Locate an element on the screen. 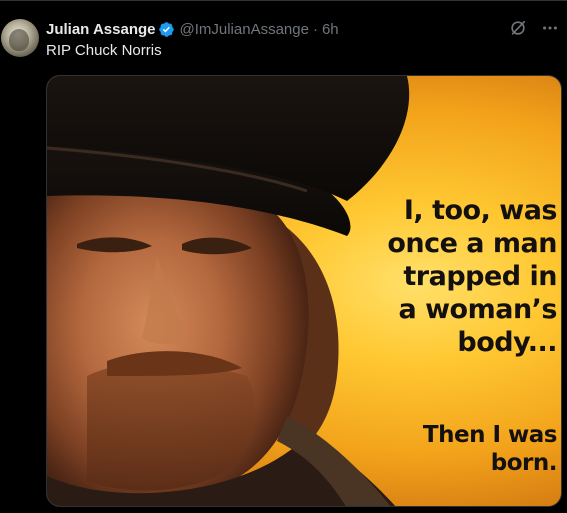 The width and height of the screenshot is (567, 513). user-handle: @ImJulianAssange is located at coordinates (243, 29).